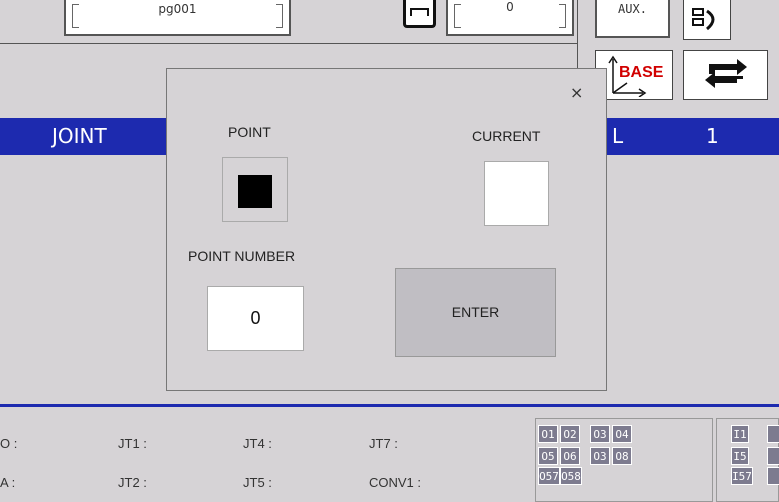 The image size is (779, 502). What do you see at coordinates (389, 22) in the screenshot?
I see `top-status-strip: pg001 0 AUX.` at bounding box center [389, 22].